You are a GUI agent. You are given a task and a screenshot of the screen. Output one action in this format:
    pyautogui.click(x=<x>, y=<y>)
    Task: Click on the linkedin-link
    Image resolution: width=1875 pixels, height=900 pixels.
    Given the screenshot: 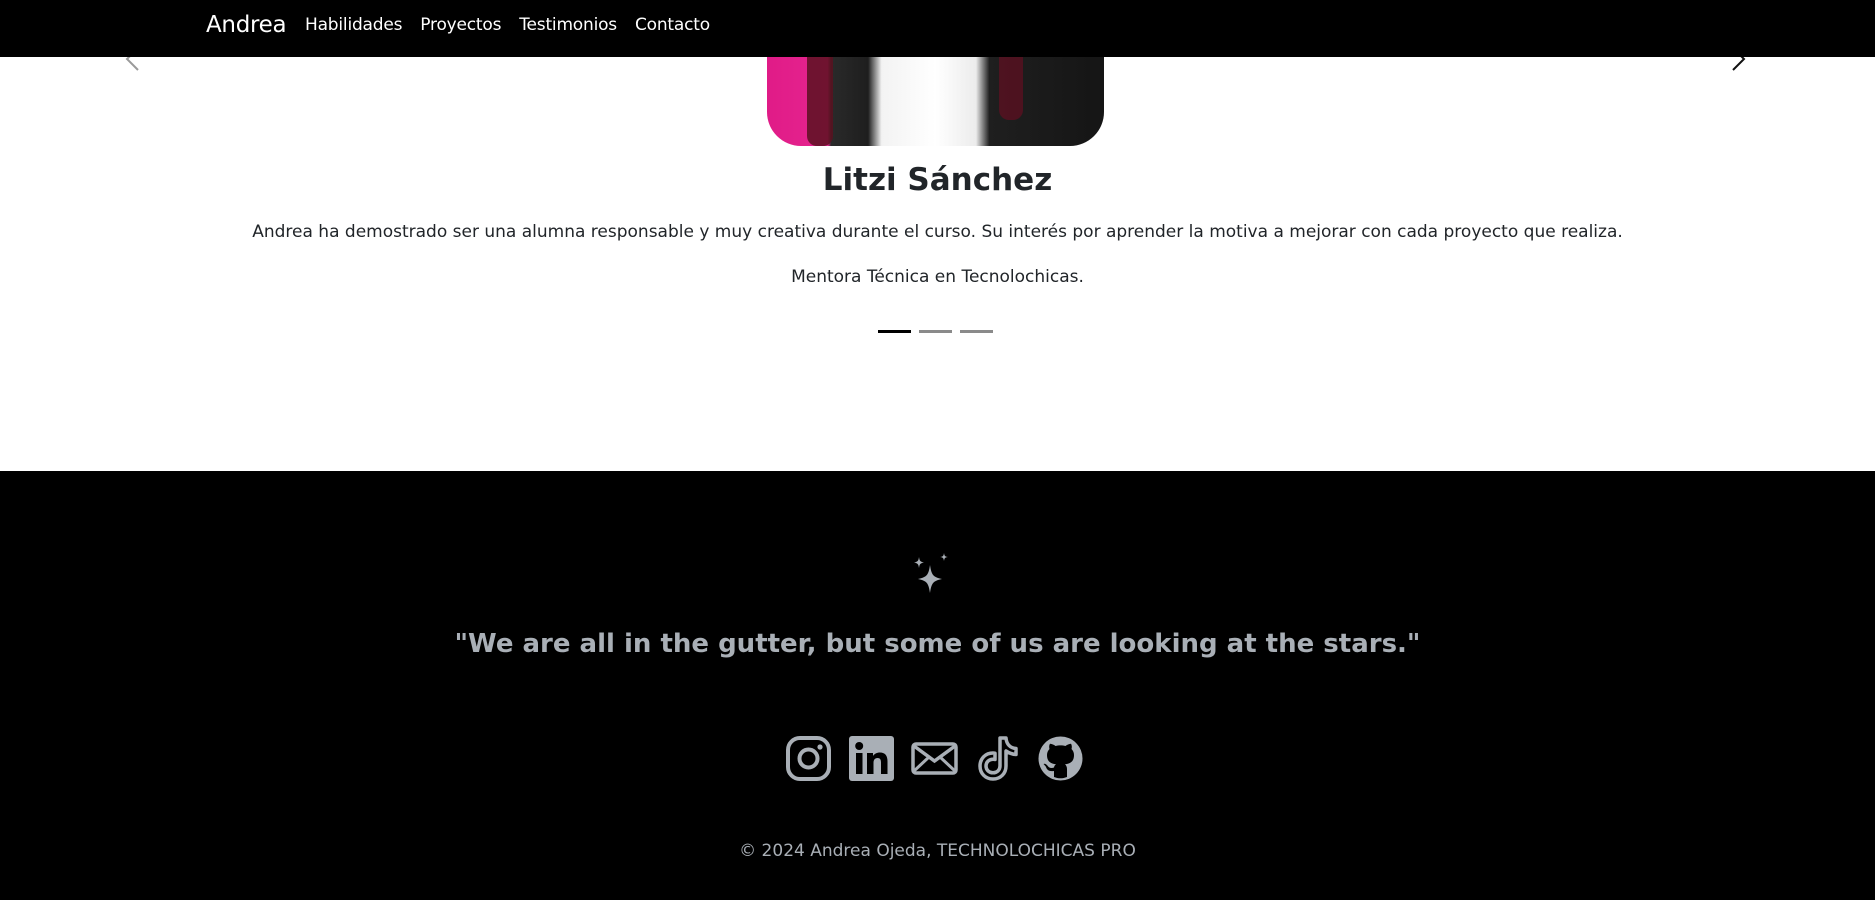 What is the action you would take?
    pyautogui.click(x=871, y=758)
    